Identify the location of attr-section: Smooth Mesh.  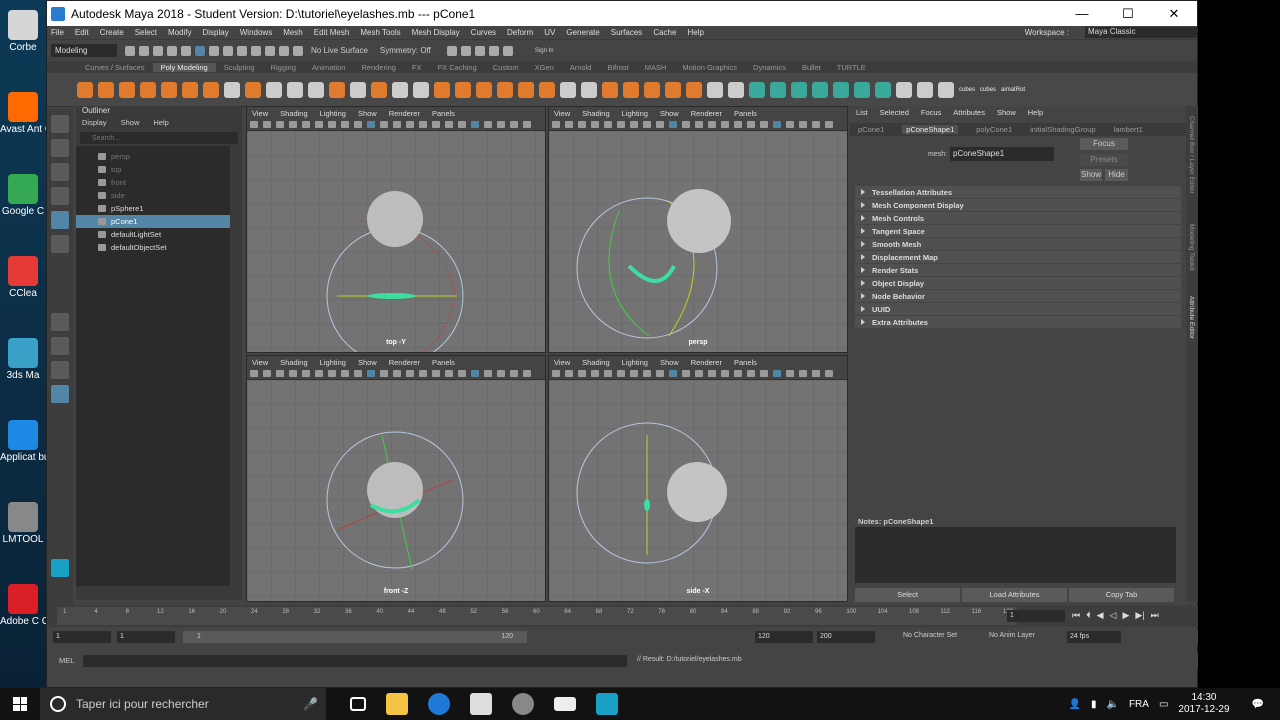
(1018, 244).